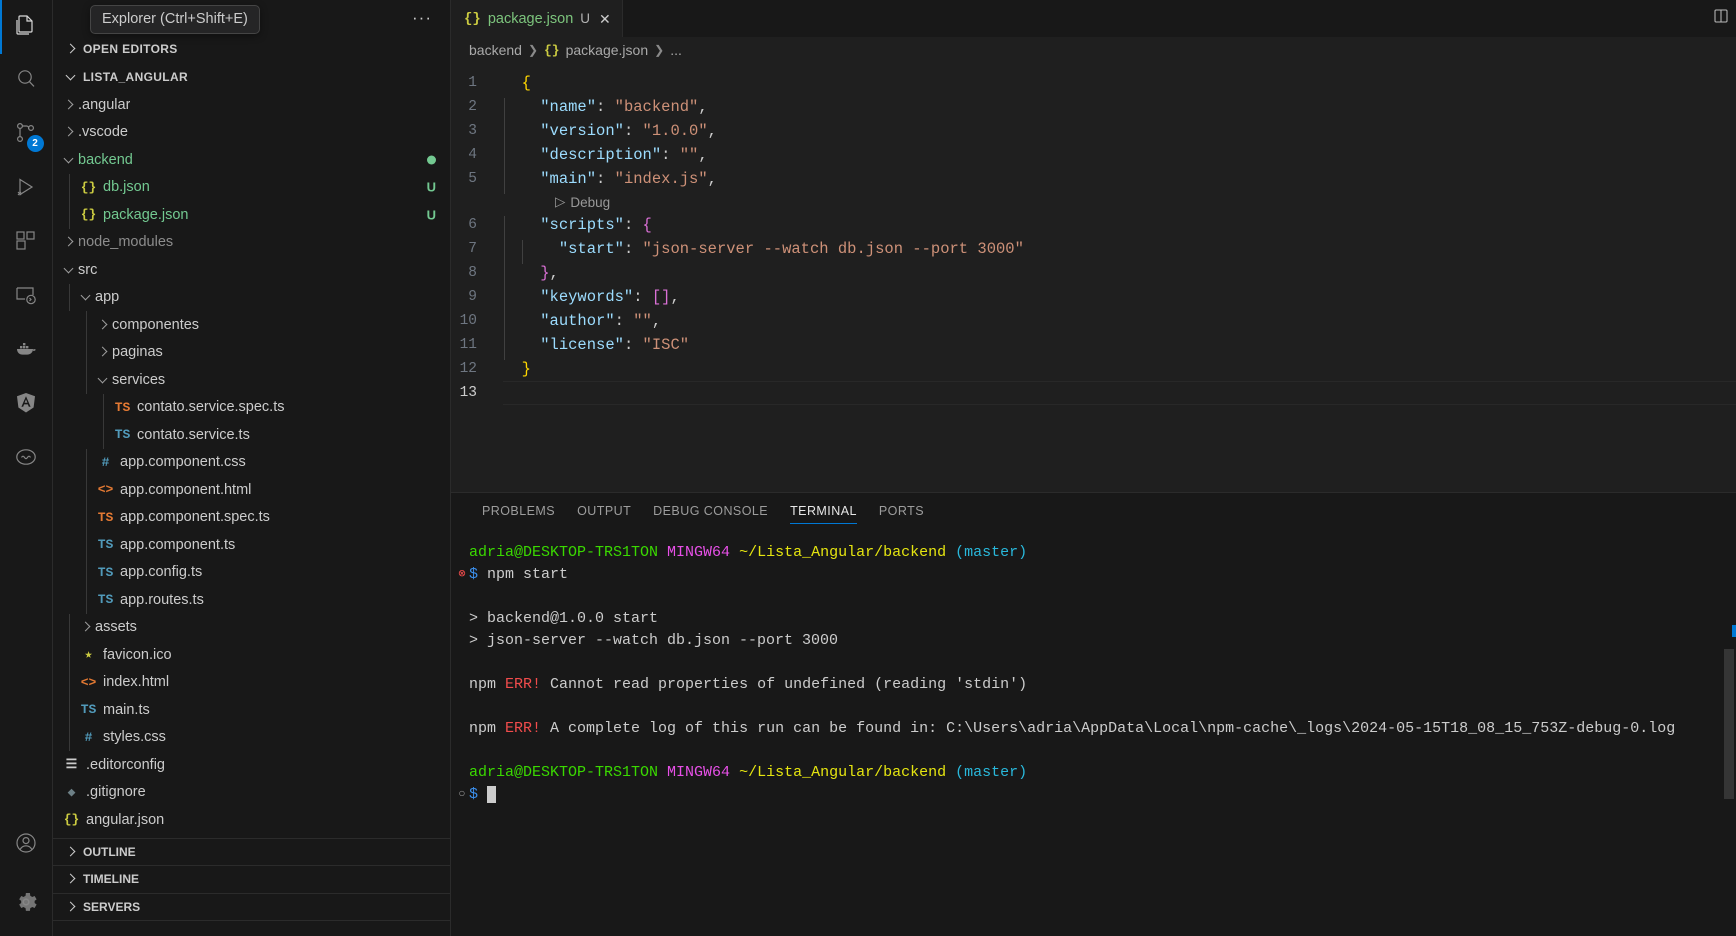 This screenshot has height=936, width=1736. Describe the element at coordinates (251, 627) in the screenshot. I see `tree-folder-assets: assets` at that location.